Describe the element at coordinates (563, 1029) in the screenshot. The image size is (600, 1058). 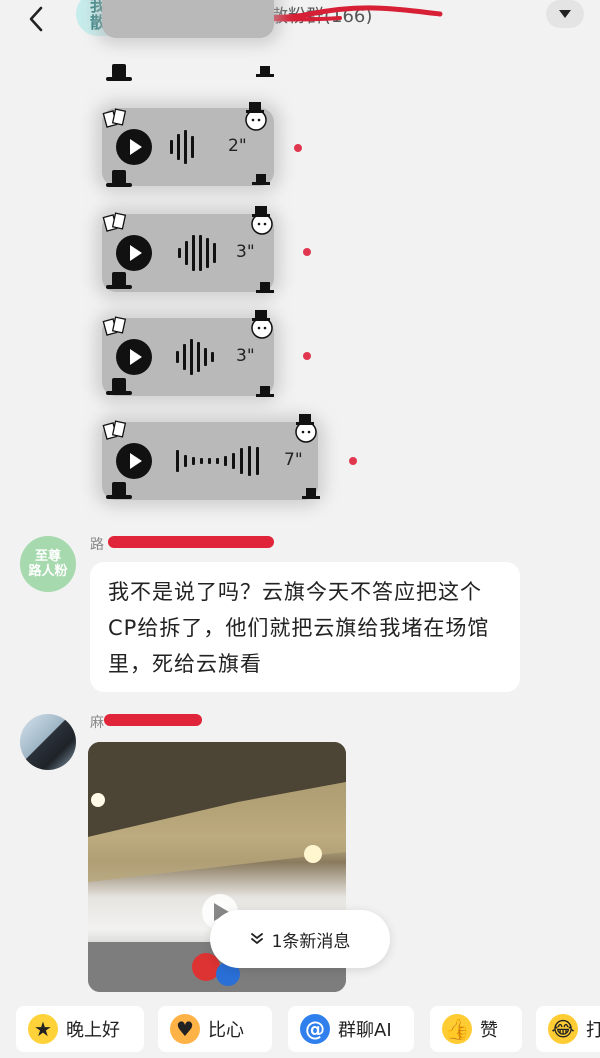
I see `laugh-cry-icon: 😂` at that location.